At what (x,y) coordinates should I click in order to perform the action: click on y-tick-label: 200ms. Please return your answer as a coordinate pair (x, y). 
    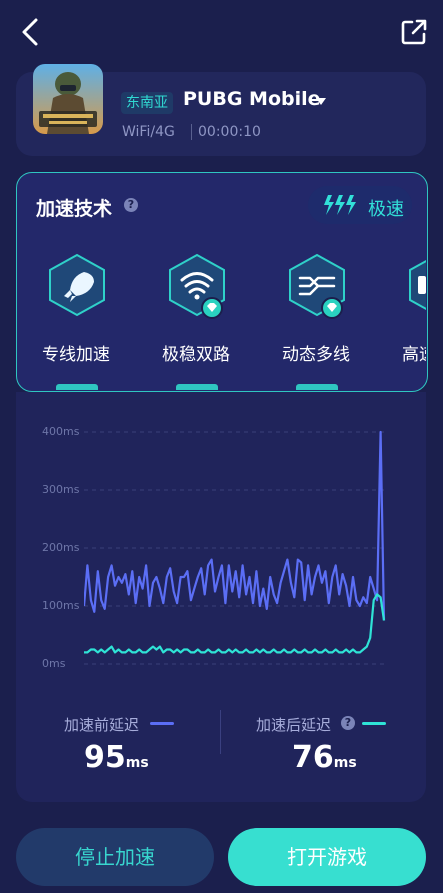
    Looking at the image, I should click on (61, 547).